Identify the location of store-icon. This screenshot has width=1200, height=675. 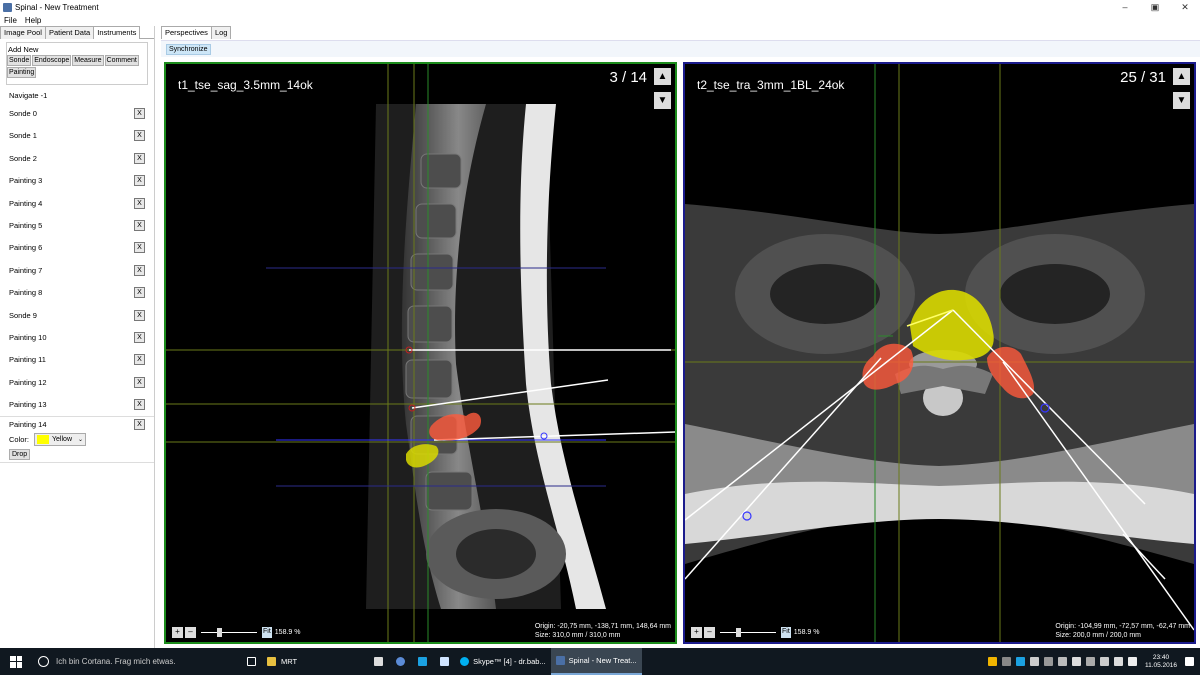
(378, 661).